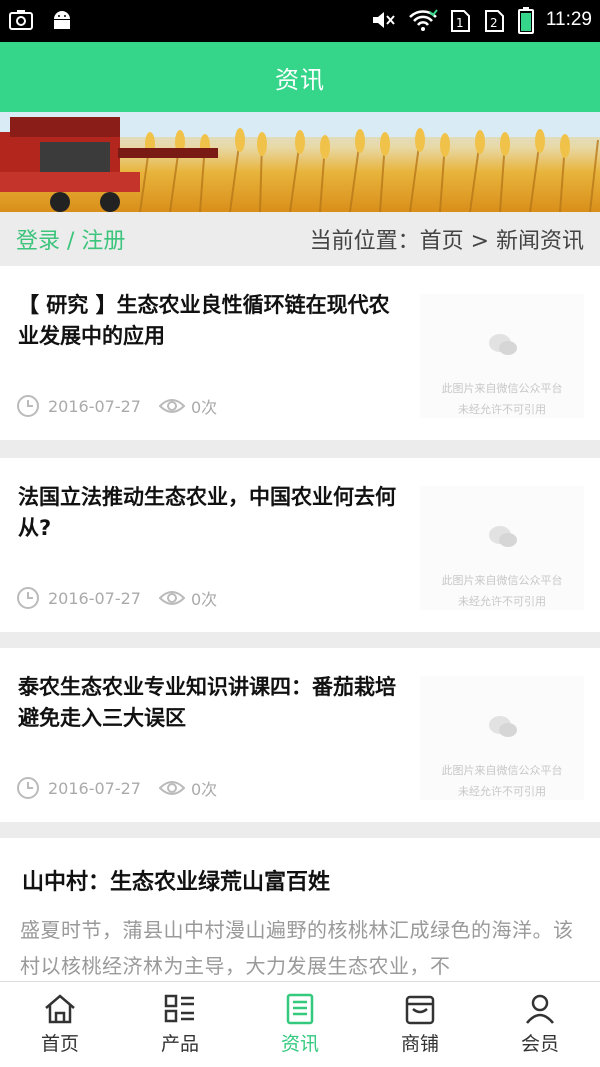  I want to click on shop-icon, so click(420, 1009).